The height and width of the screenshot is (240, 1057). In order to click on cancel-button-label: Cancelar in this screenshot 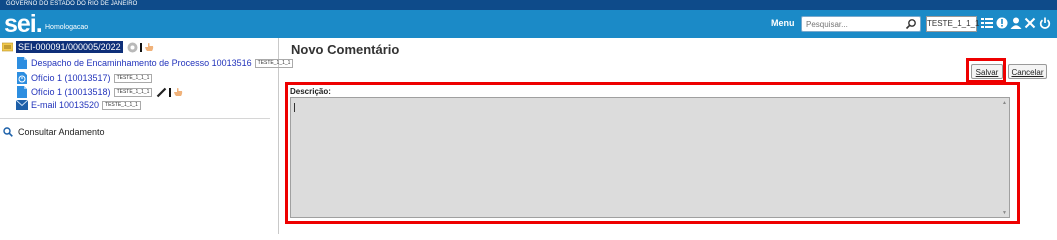, I will do `click(1027, 72)`.